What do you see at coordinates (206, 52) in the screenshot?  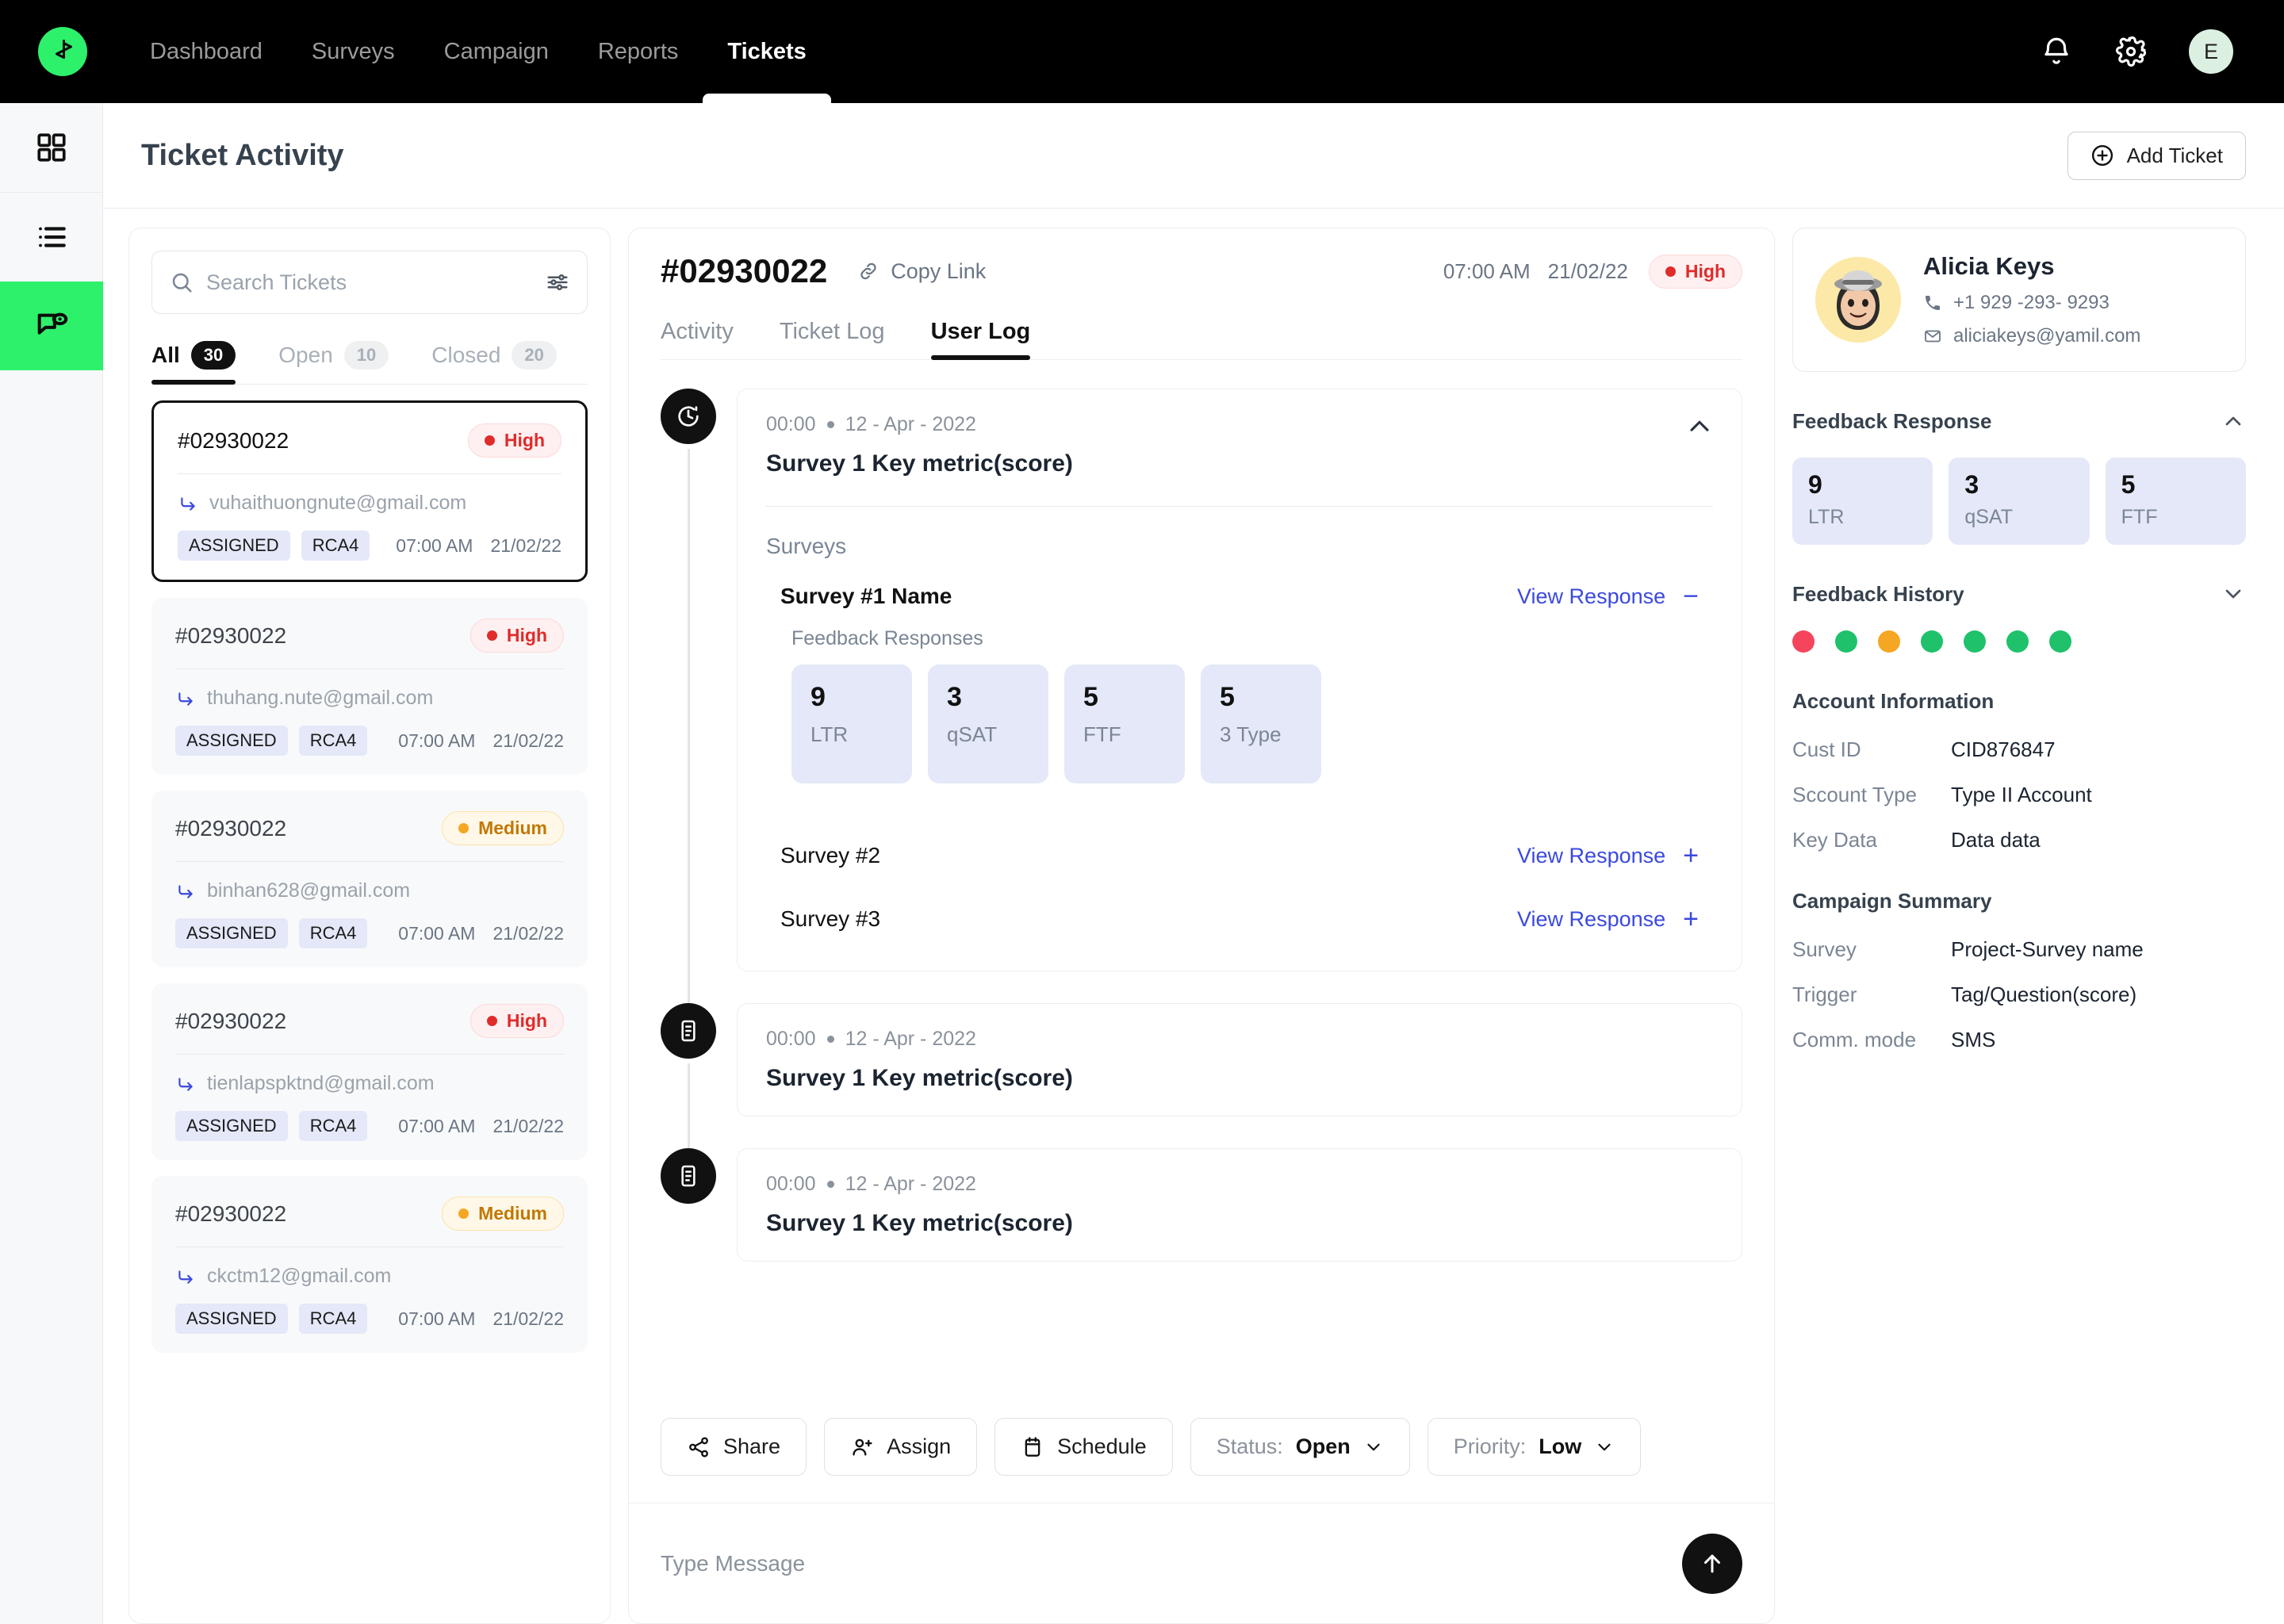 I see `nav-item-dashboard: Dashboard` at bounding box center [206, 52].